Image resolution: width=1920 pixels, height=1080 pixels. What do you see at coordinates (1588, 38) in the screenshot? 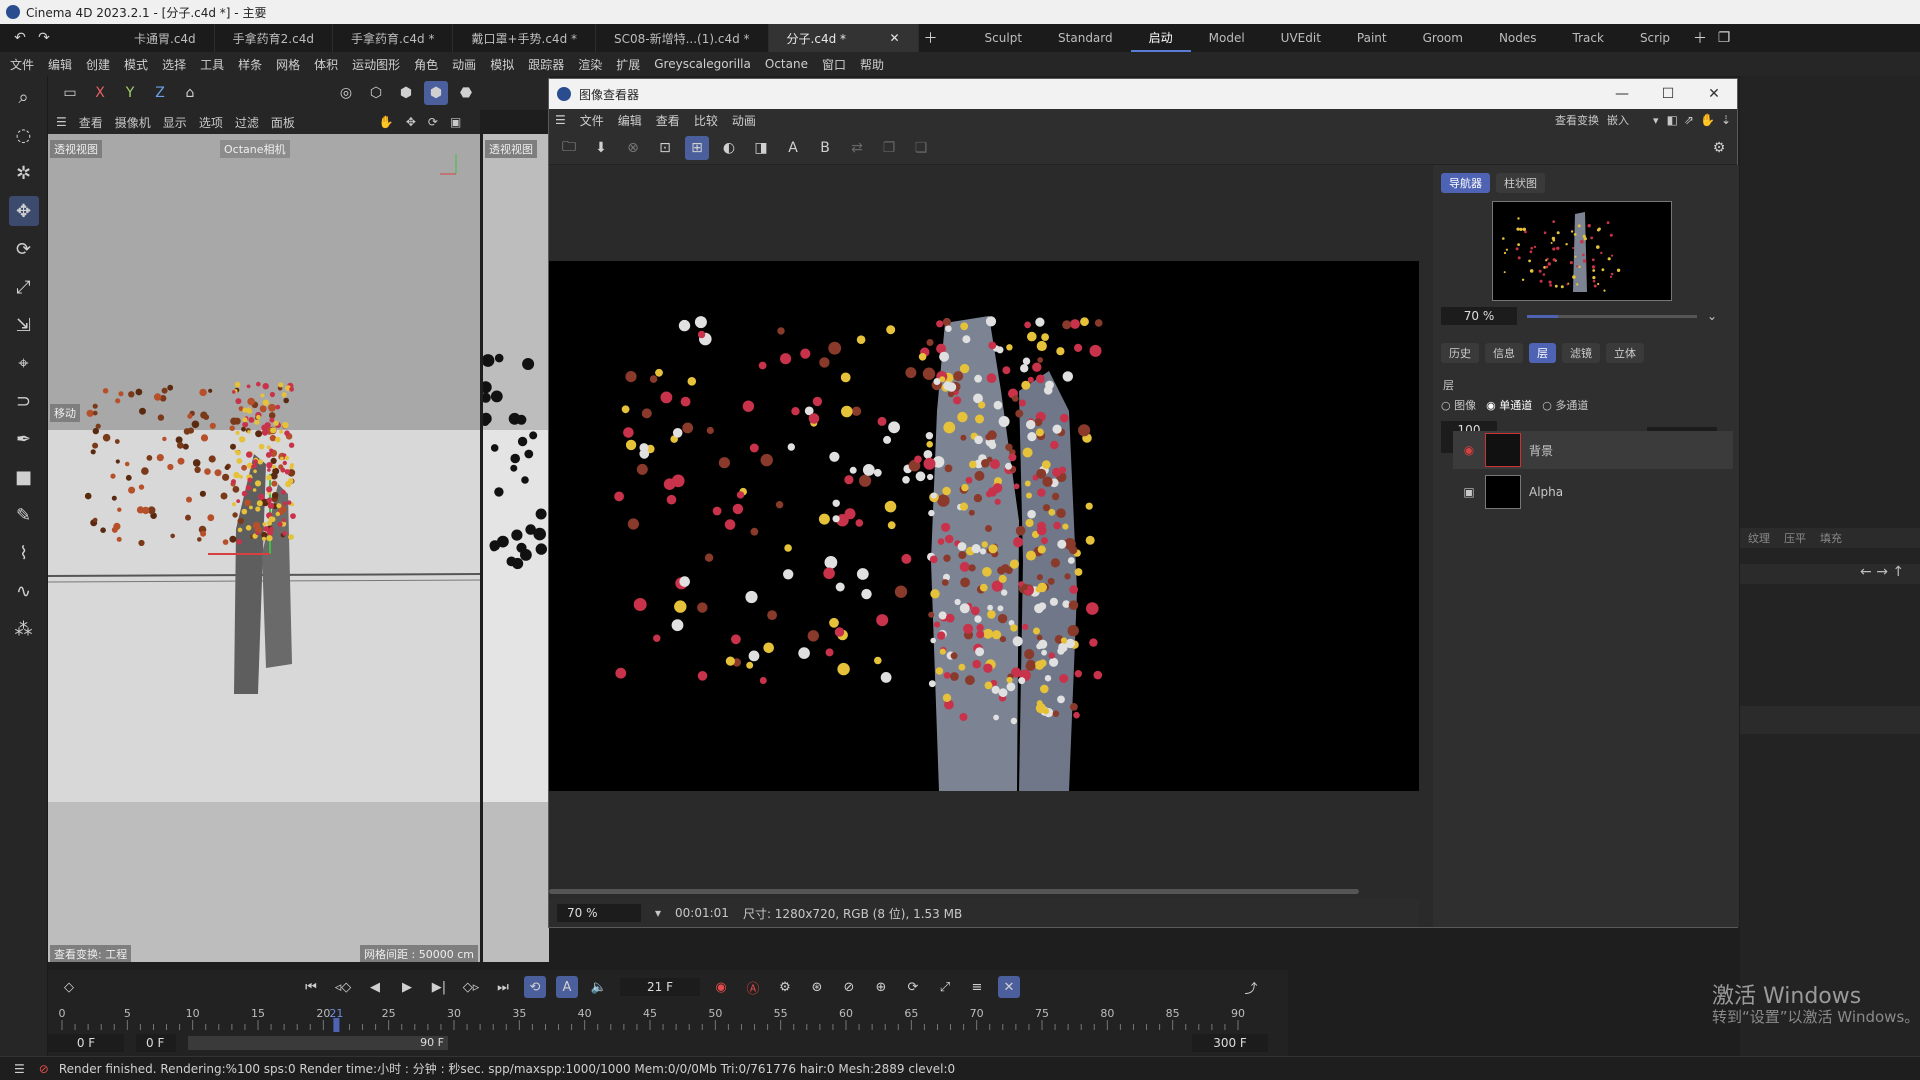
I see `layout-tab-track: Track` at bounding box center [1588, 38].